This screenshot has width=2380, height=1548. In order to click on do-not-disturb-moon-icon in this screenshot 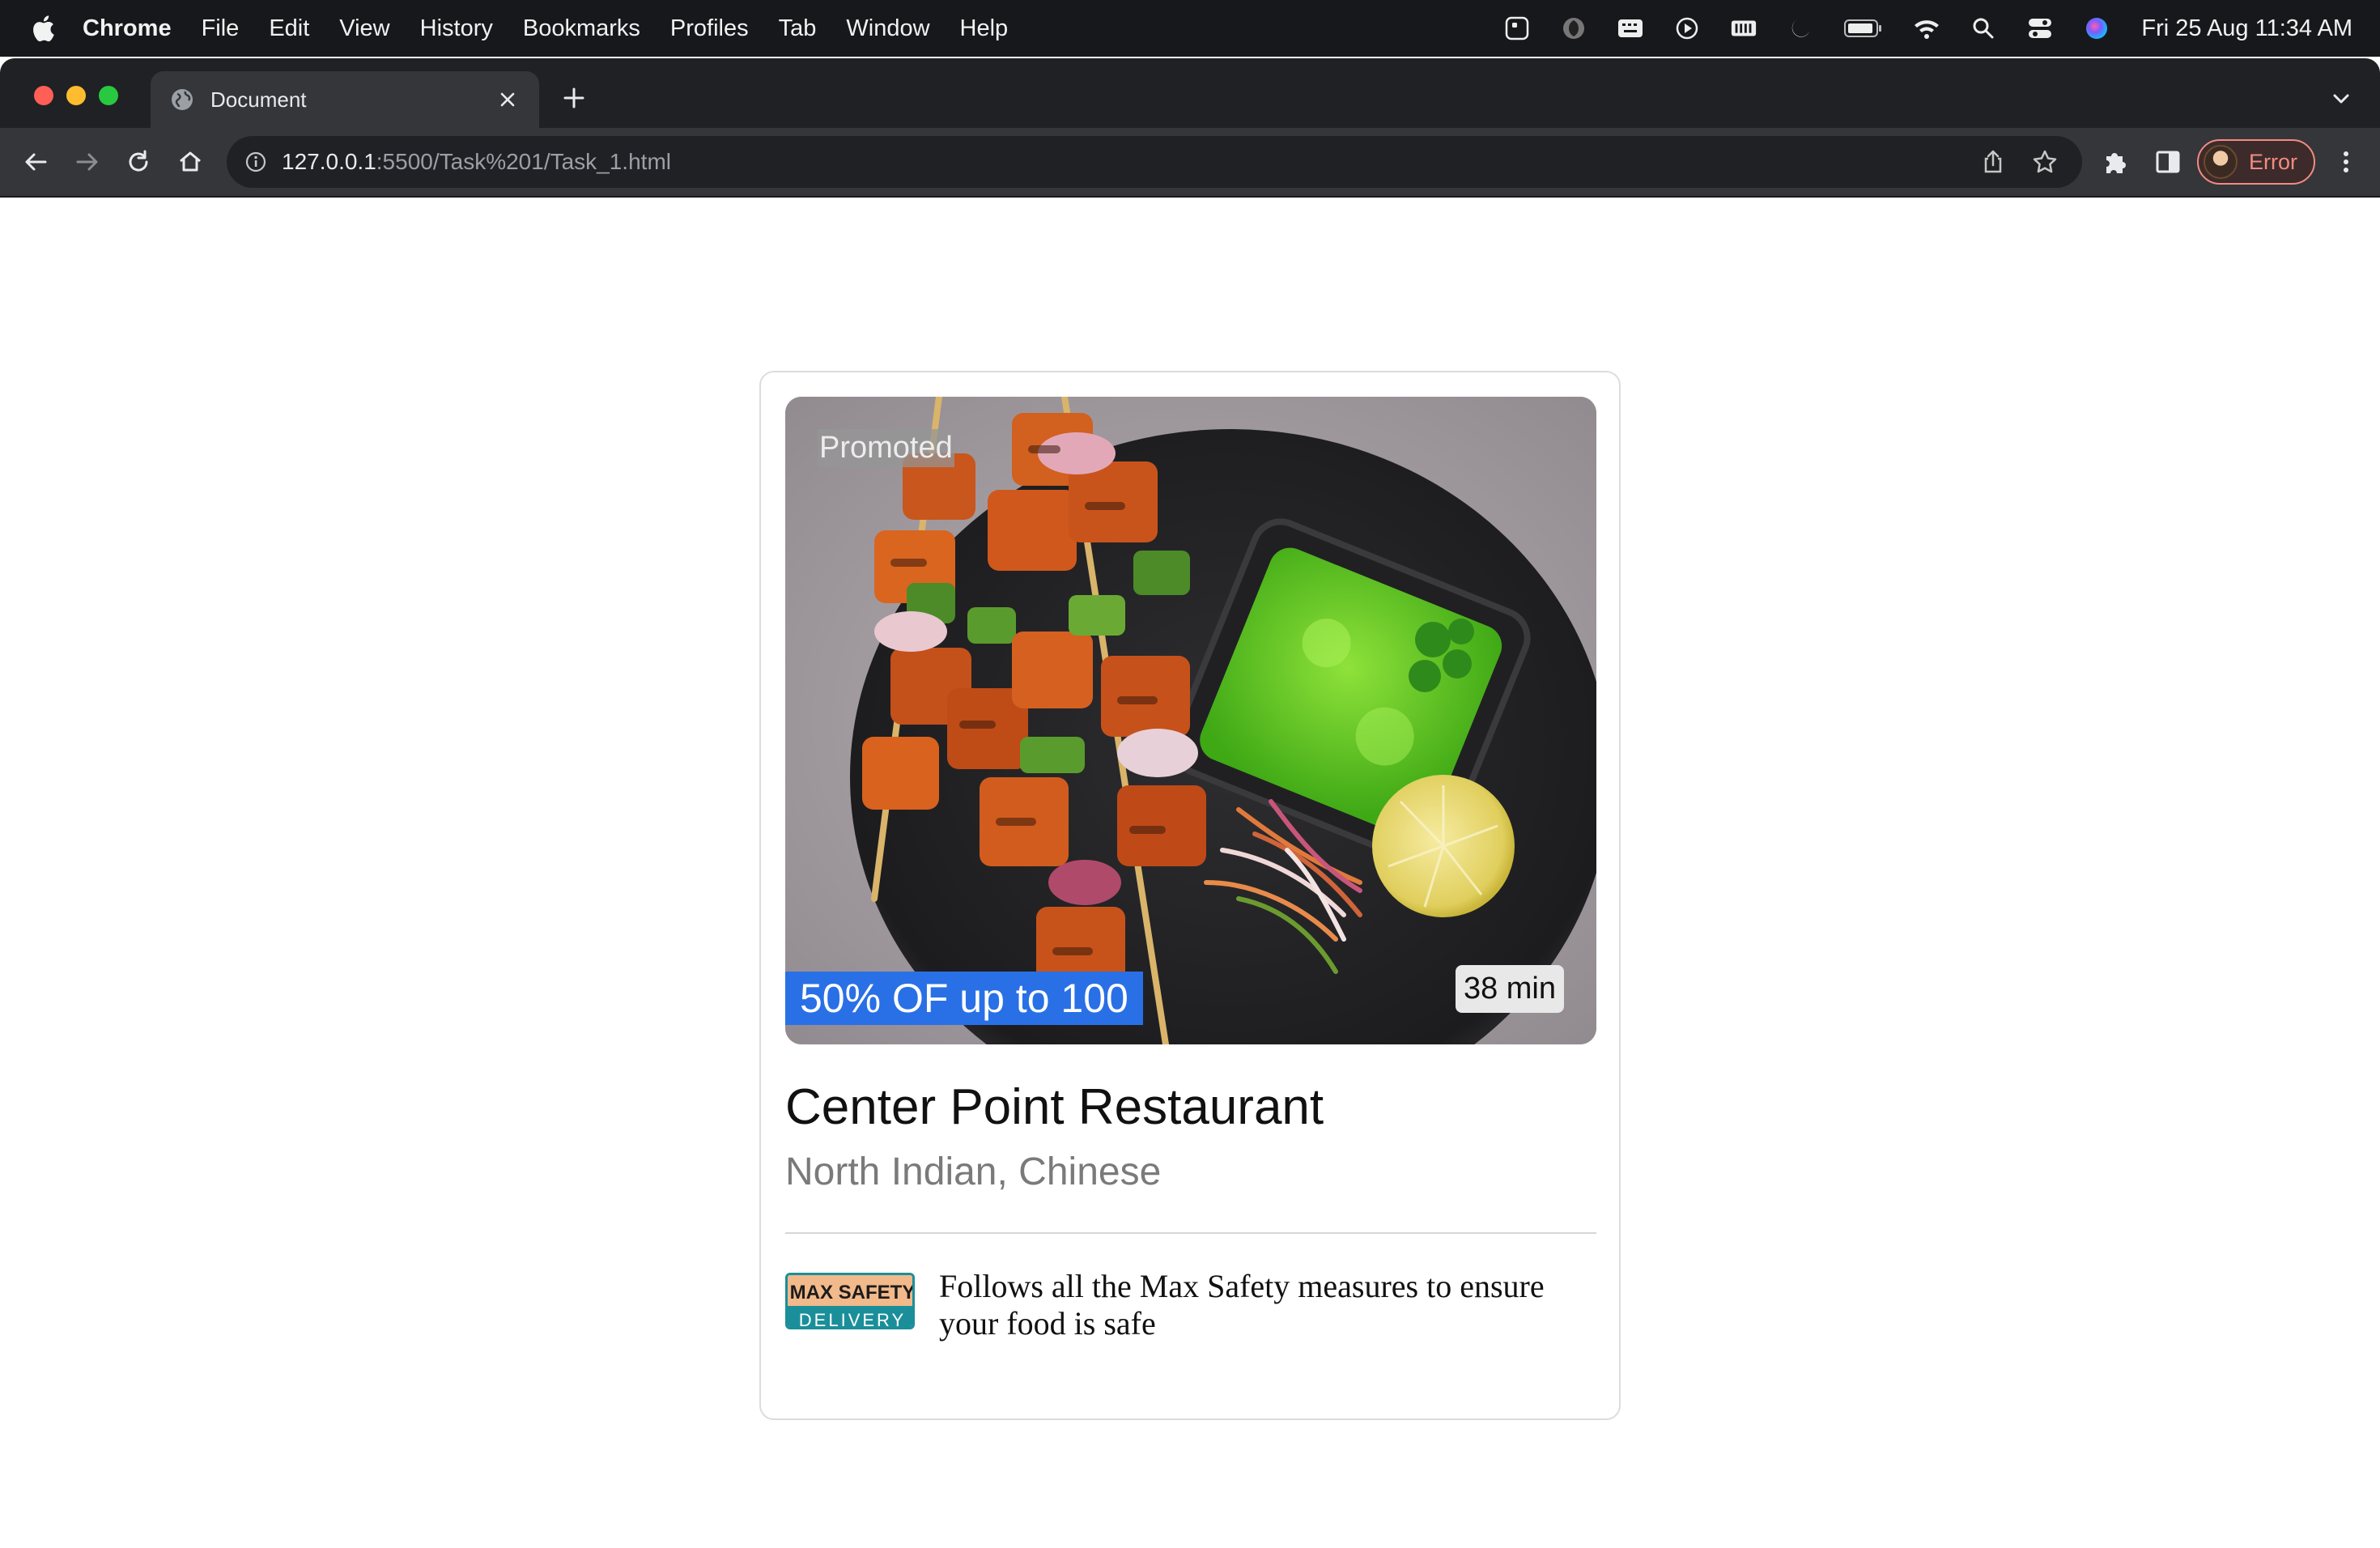, I will do `click(1801, 29)`.